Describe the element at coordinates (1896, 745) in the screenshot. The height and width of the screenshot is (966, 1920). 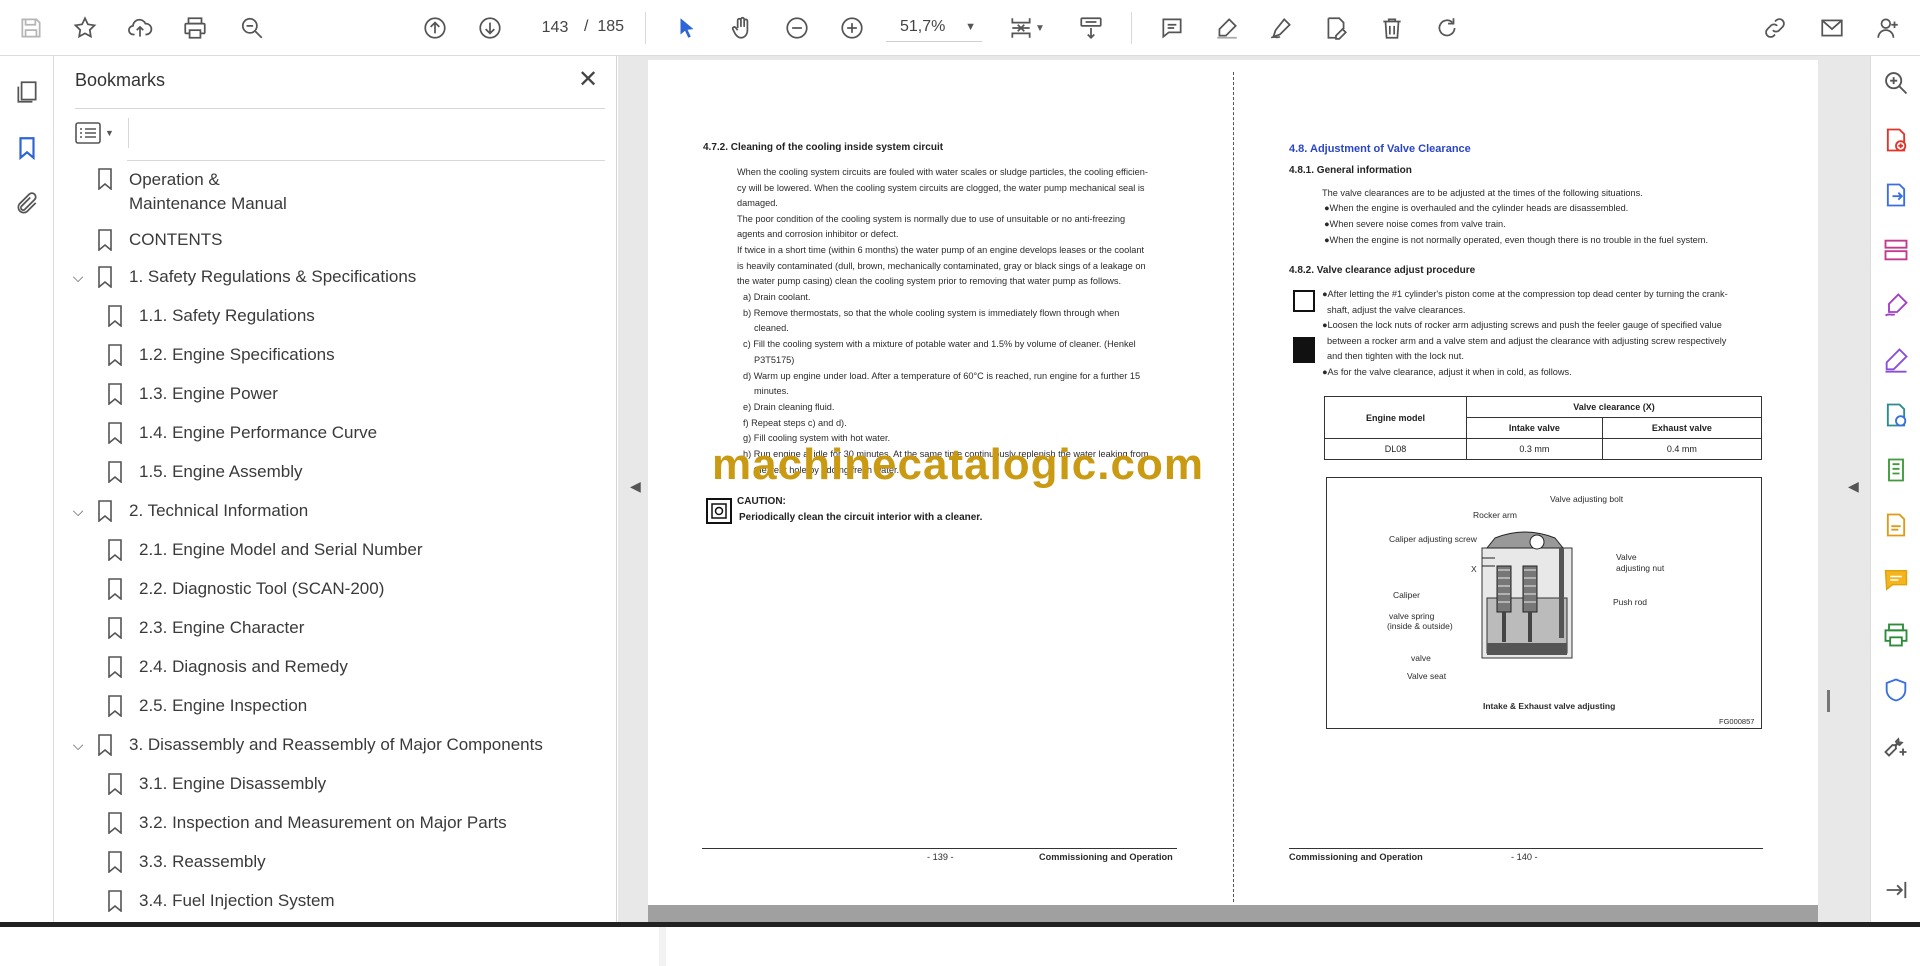
I see `more-tools-icon` at that location.